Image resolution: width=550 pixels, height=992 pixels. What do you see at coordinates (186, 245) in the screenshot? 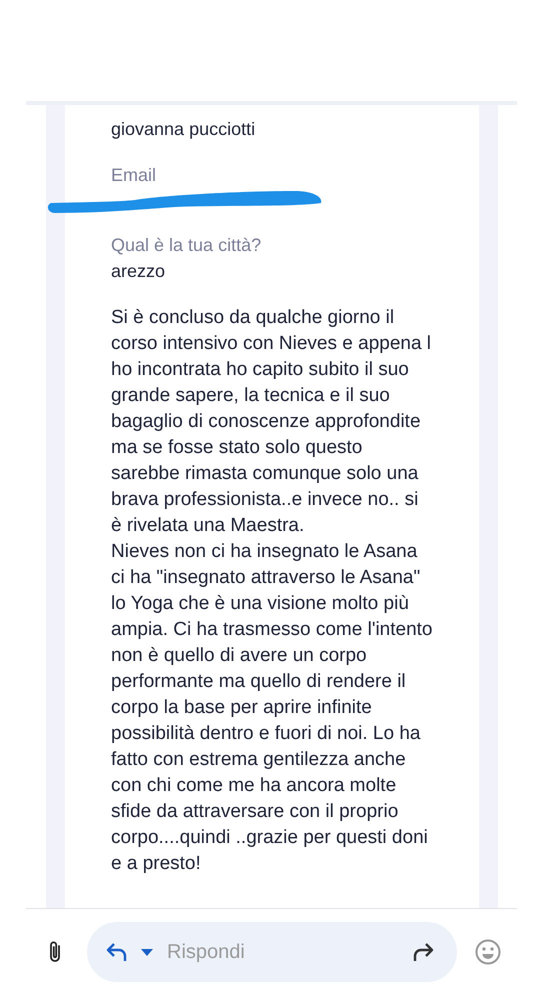
I see `field-label: Qual è la tua città?` at bounding box center [186, 245].